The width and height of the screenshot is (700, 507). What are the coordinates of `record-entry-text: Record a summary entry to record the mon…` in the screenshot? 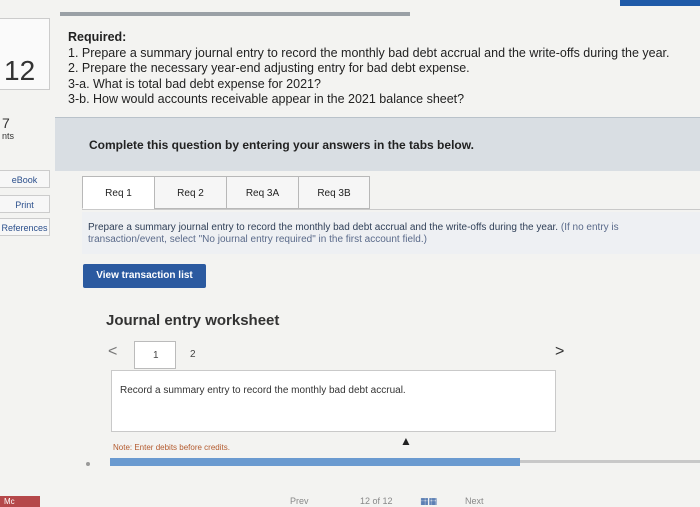 It's located at (263, 390).